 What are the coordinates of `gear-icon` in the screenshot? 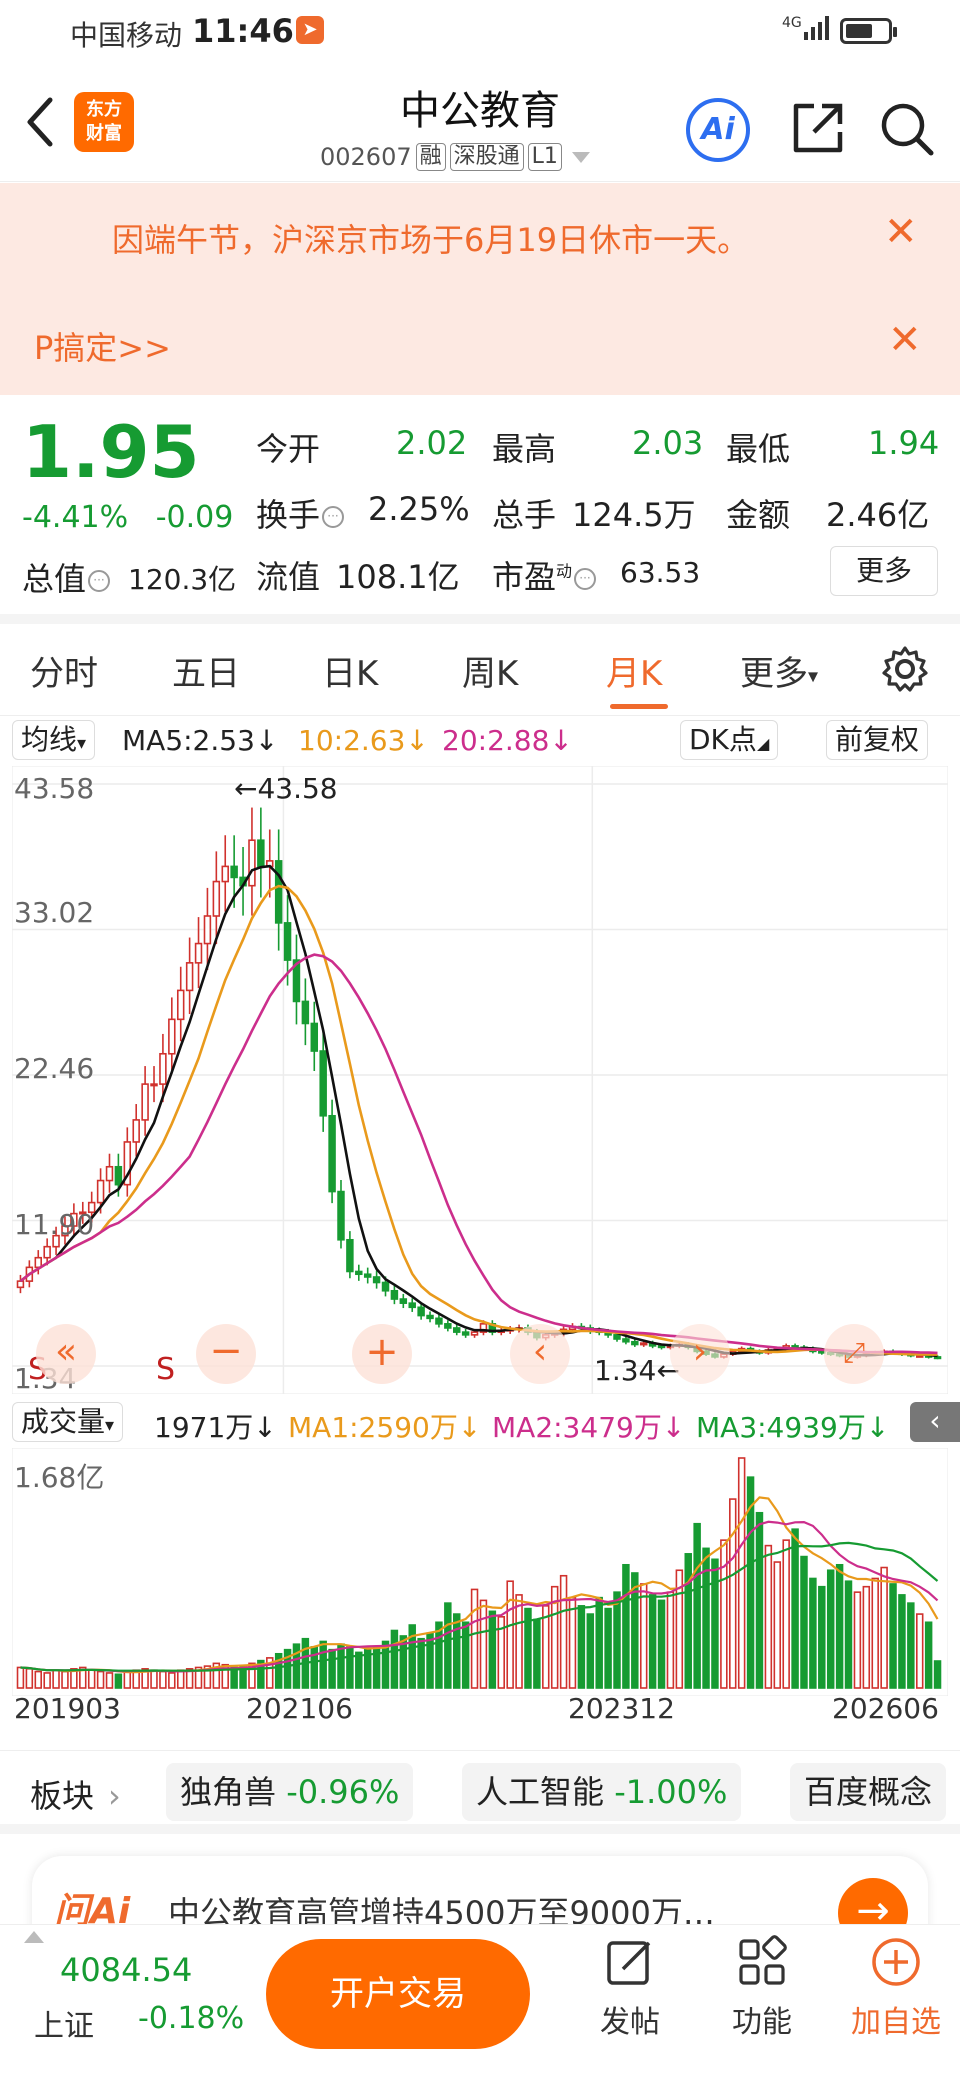 It's located at (905, 669).